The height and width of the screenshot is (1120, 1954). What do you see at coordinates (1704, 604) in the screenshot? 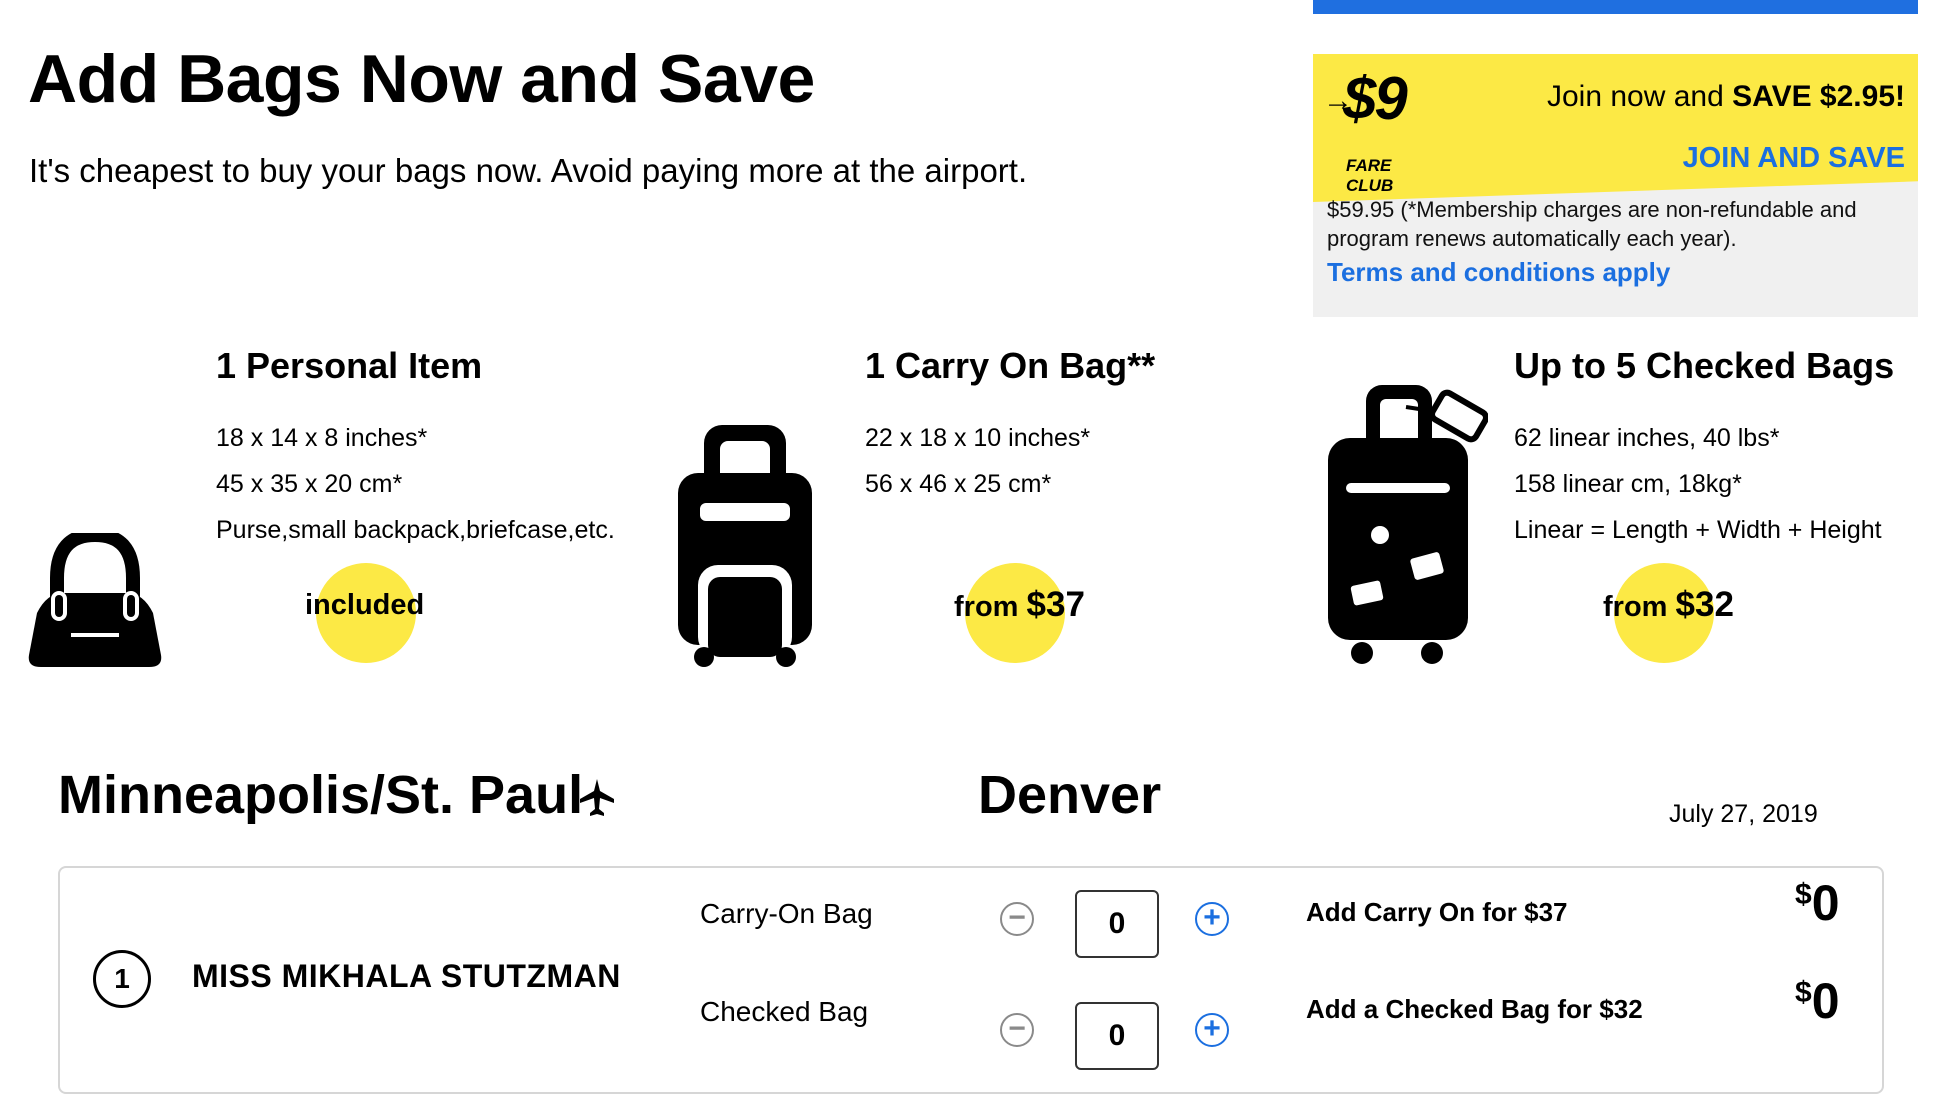
I see `price-amount: $32` at bounding box center [1704, 604].